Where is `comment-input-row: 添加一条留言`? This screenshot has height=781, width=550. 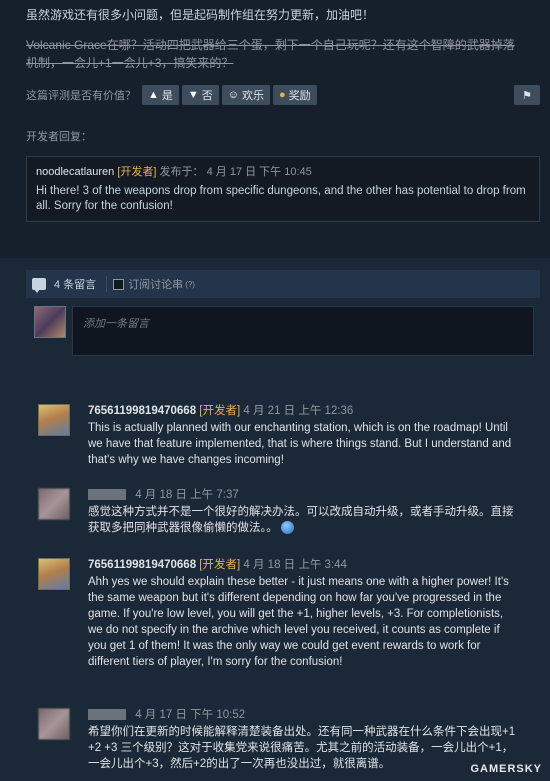 comment-input-row: 添加一条留言 is located at coordinates (284, 332).